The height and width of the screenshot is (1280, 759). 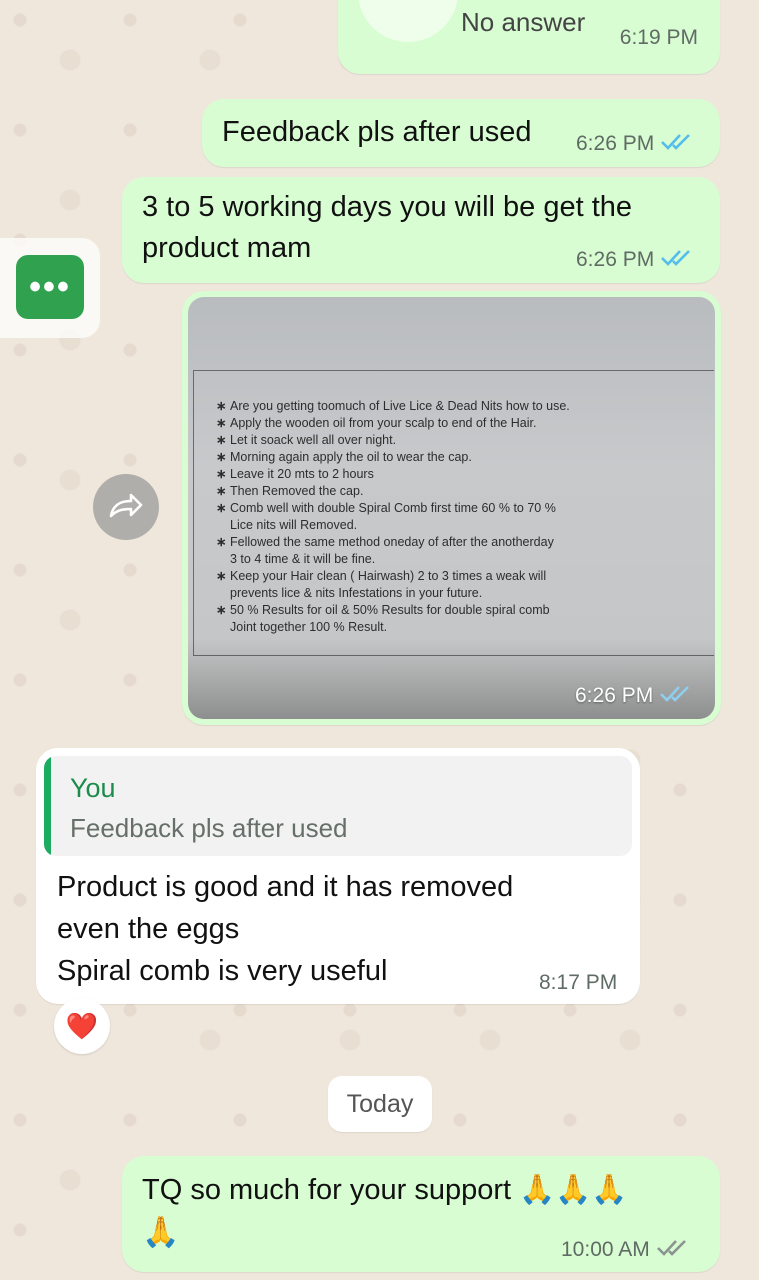 What do you see at coordinates (578, 982) in the screenshot?
I see `message-time: 8:17 PM` at bounding box center [578, 982].